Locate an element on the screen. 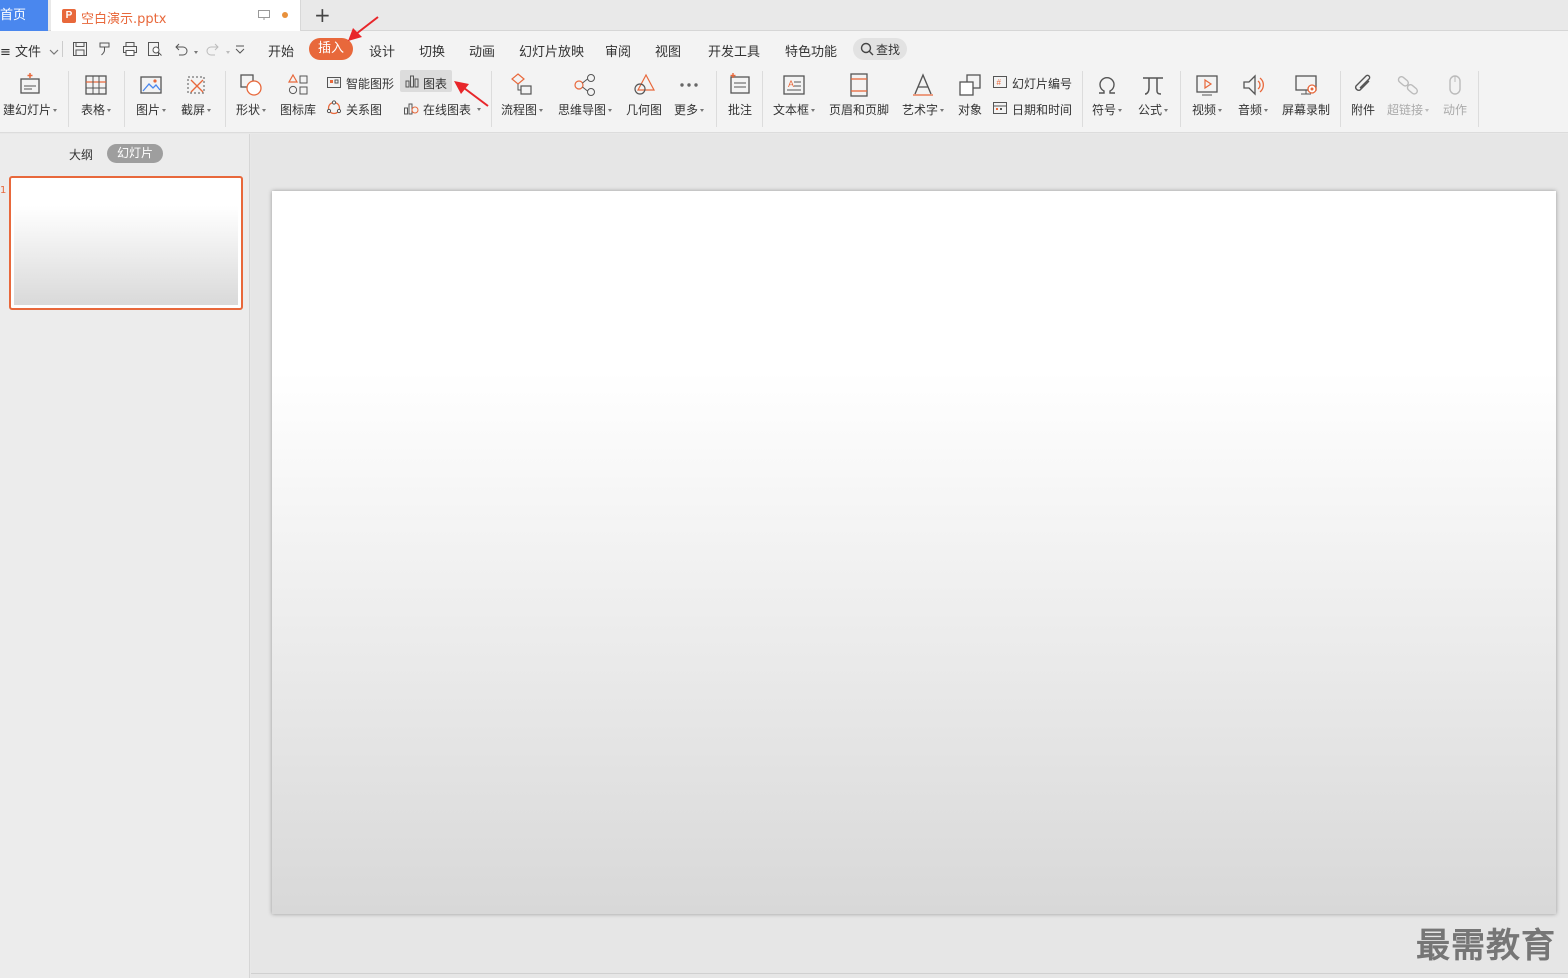 The width and height of the screenshot is (1568, 978). file-menu-label: 文件 is located at coordinates (28, 52).